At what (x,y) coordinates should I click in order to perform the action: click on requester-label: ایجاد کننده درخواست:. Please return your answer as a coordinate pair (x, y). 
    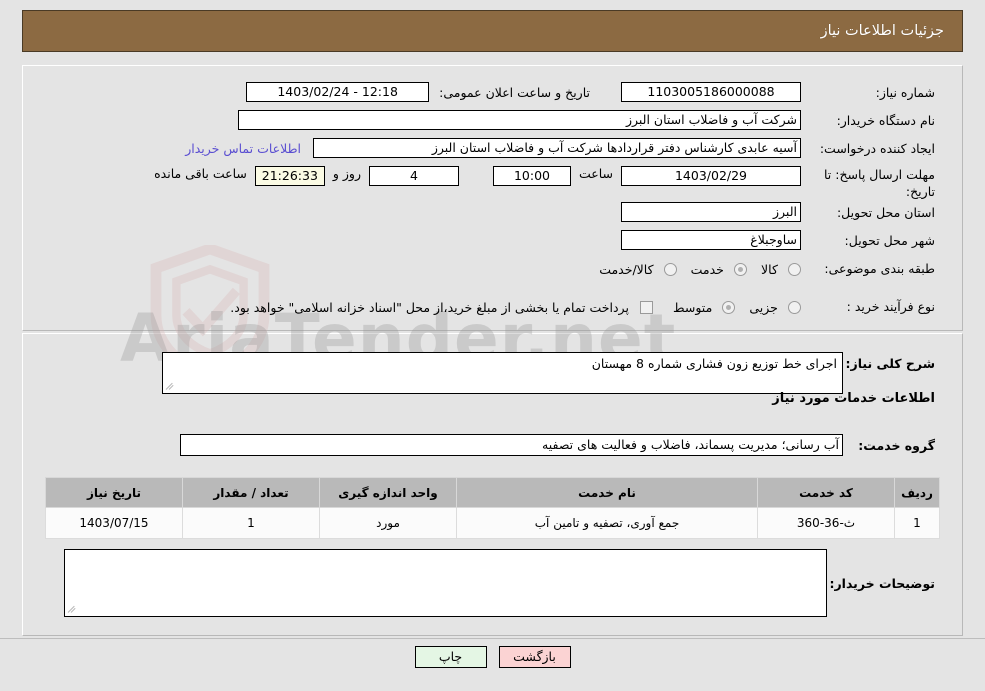
    Looking at the image, I should click on (877, 148).